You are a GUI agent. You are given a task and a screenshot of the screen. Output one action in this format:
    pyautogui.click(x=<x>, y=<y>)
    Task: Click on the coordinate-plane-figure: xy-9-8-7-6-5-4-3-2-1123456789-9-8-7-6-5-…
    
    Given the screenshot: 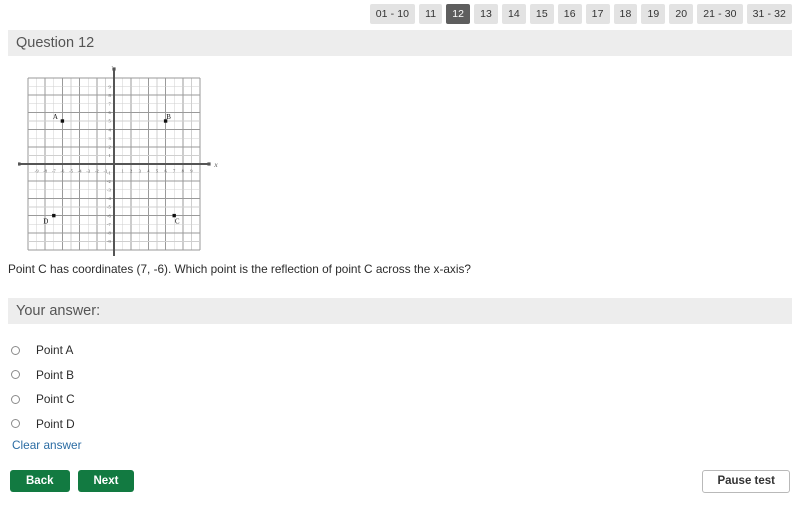 What is the action you would take?
    pyautogui.click(x=118, y=161)
    